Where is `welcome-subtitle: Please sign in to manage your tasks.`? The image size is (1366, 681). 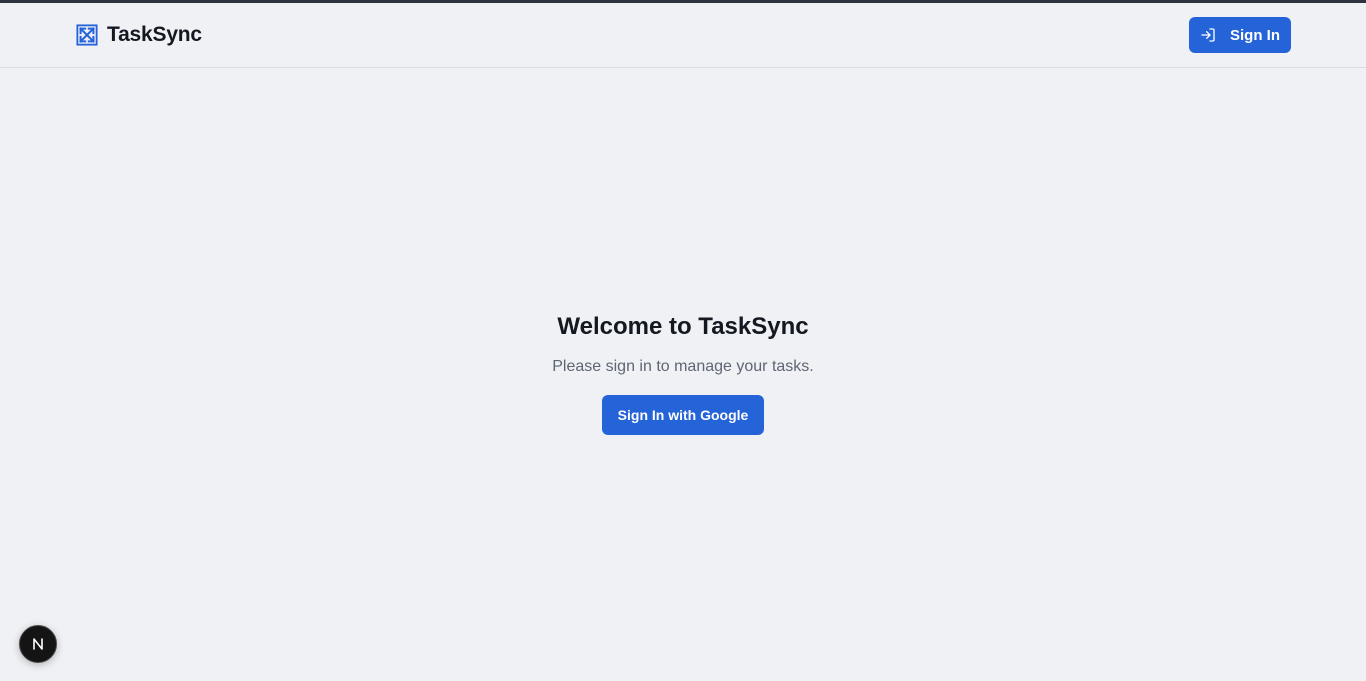
welcome-subtitle: Please sign in to manage your tasks. is located at coordinates (683, 366).